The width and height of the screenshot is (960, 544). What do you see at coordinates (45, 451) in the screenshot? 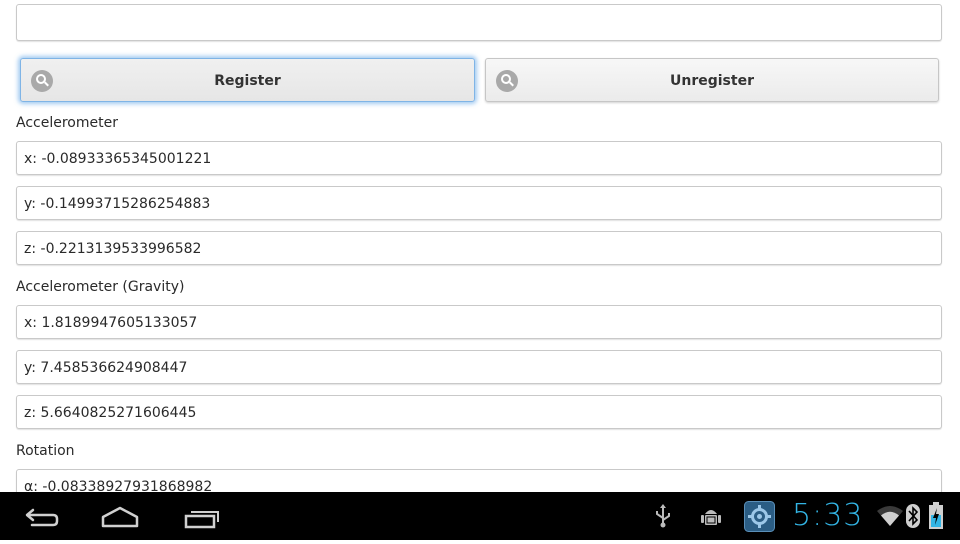
I see `section-title-rotation: Rotation` at bounding box center [45, 451].